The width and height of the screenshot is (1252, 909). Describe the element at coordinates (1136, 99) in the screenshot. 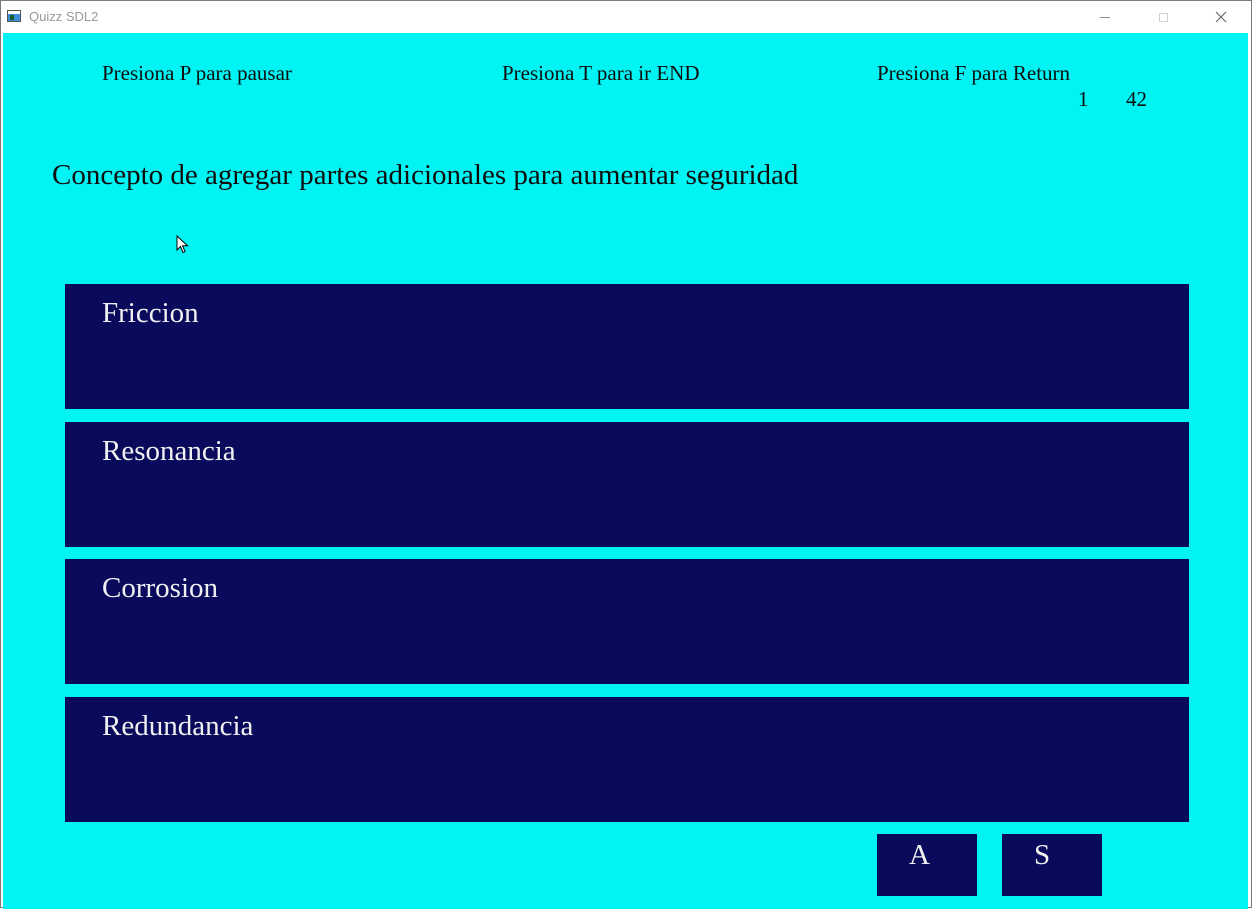

I see `timer-counter: 42` at that location.